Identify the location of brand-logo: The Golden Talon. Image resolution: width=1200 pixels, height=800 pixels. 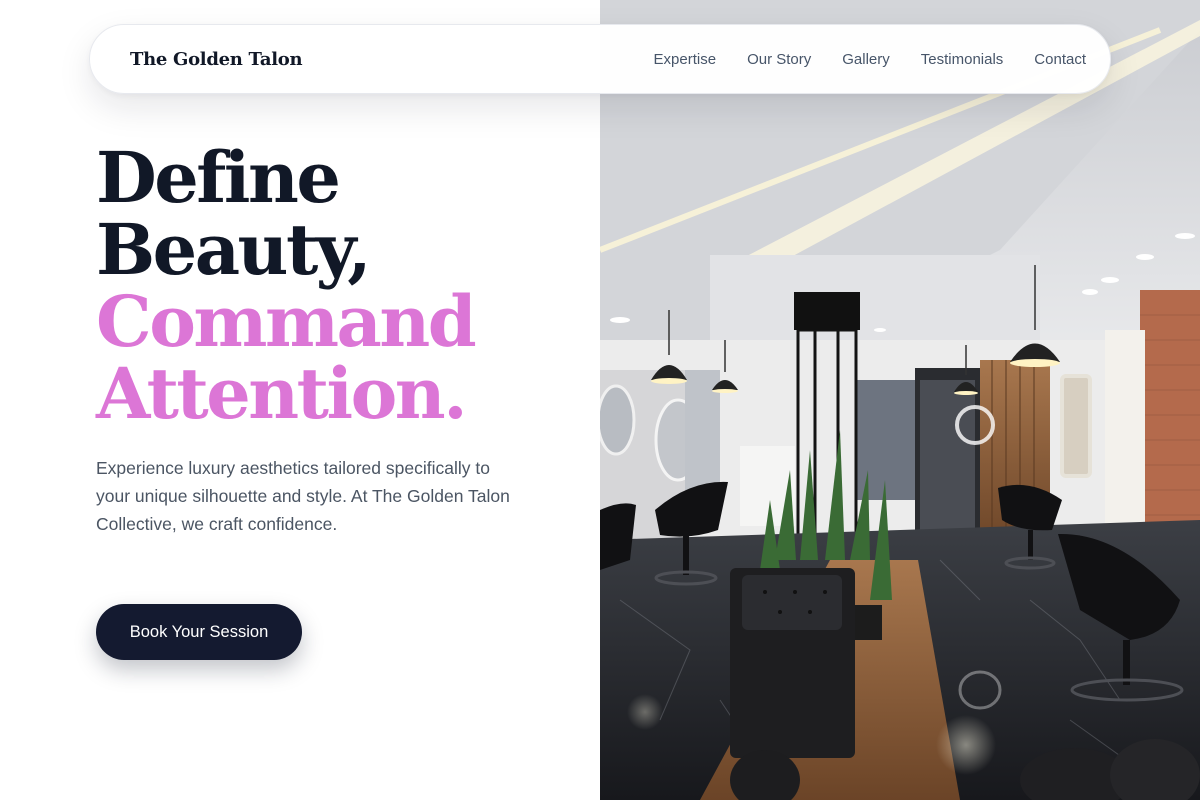
(216, 59).